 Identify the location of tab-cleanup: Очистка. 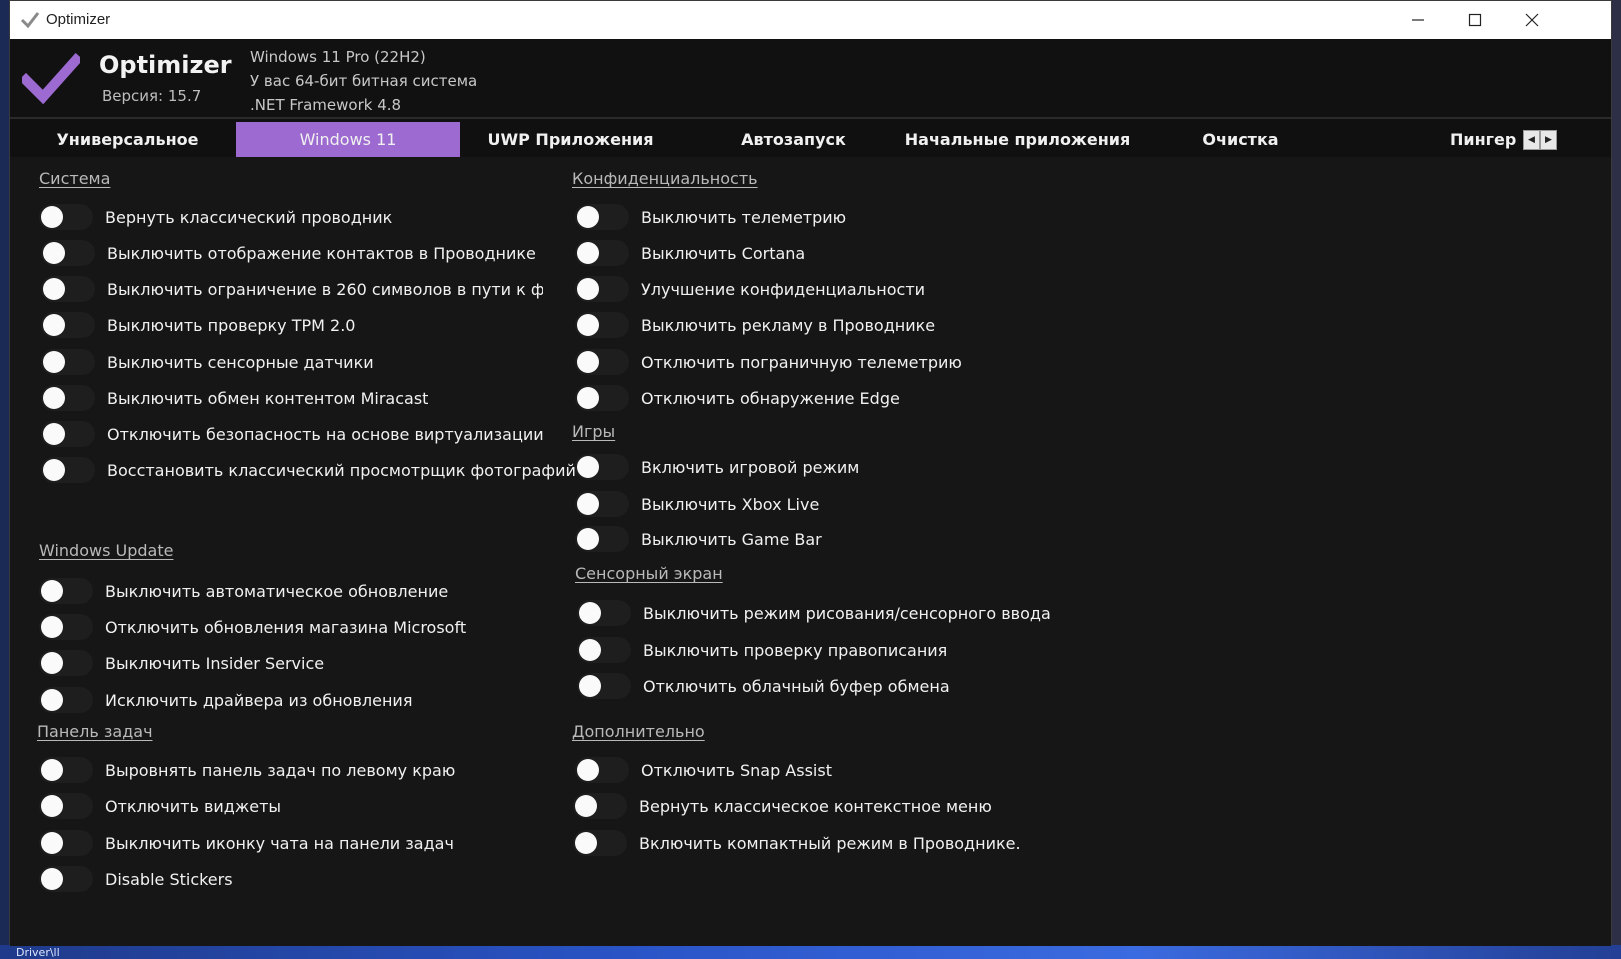
(1240, 139).